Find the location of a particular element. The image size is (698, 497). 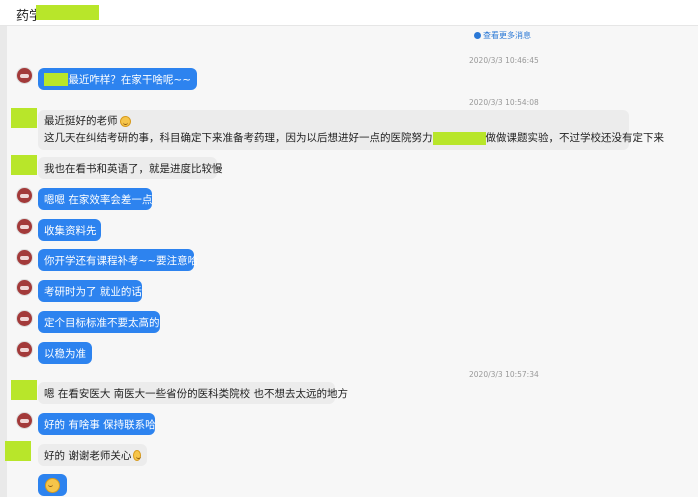

timestamp: 2020/3/3 10:54:08 is located at coordinates (504, 102).